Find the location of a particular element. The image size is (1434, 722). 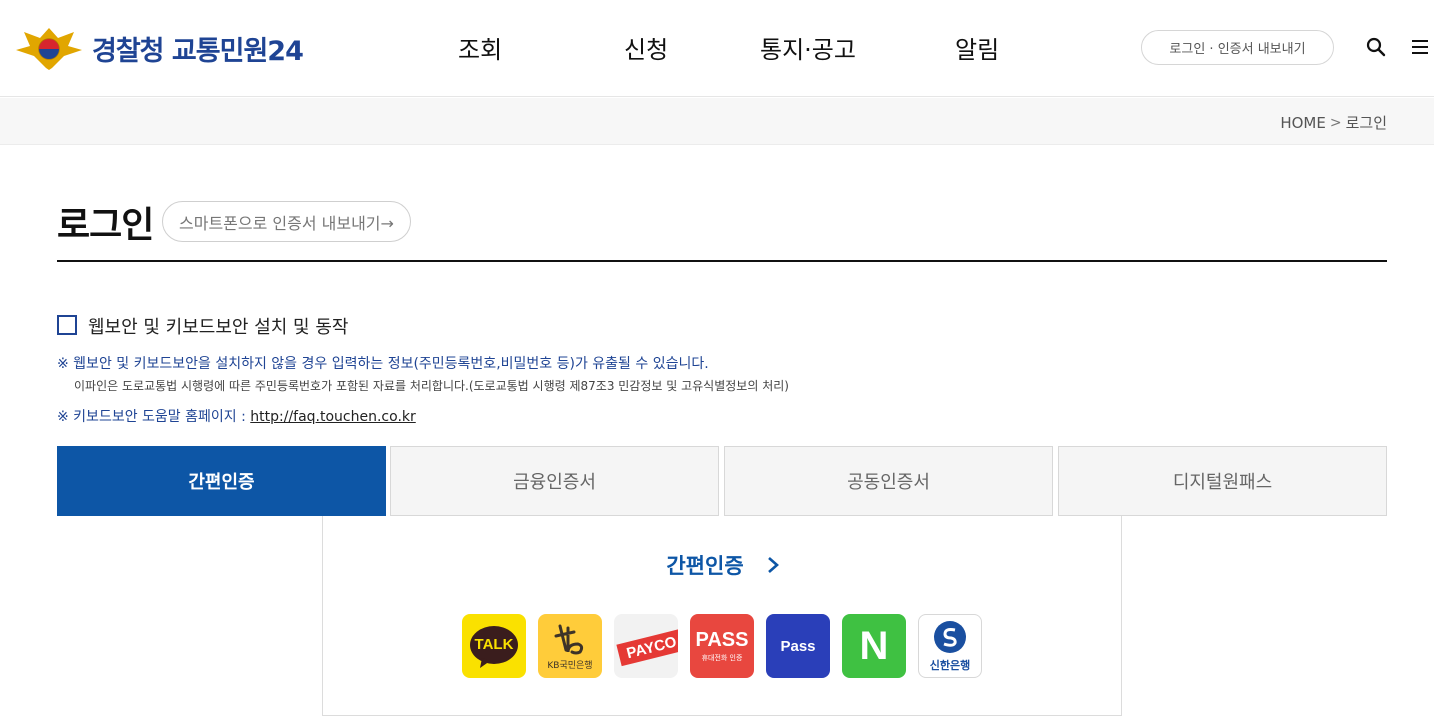

chevron-right-icon is located at coordinates (773, 565).